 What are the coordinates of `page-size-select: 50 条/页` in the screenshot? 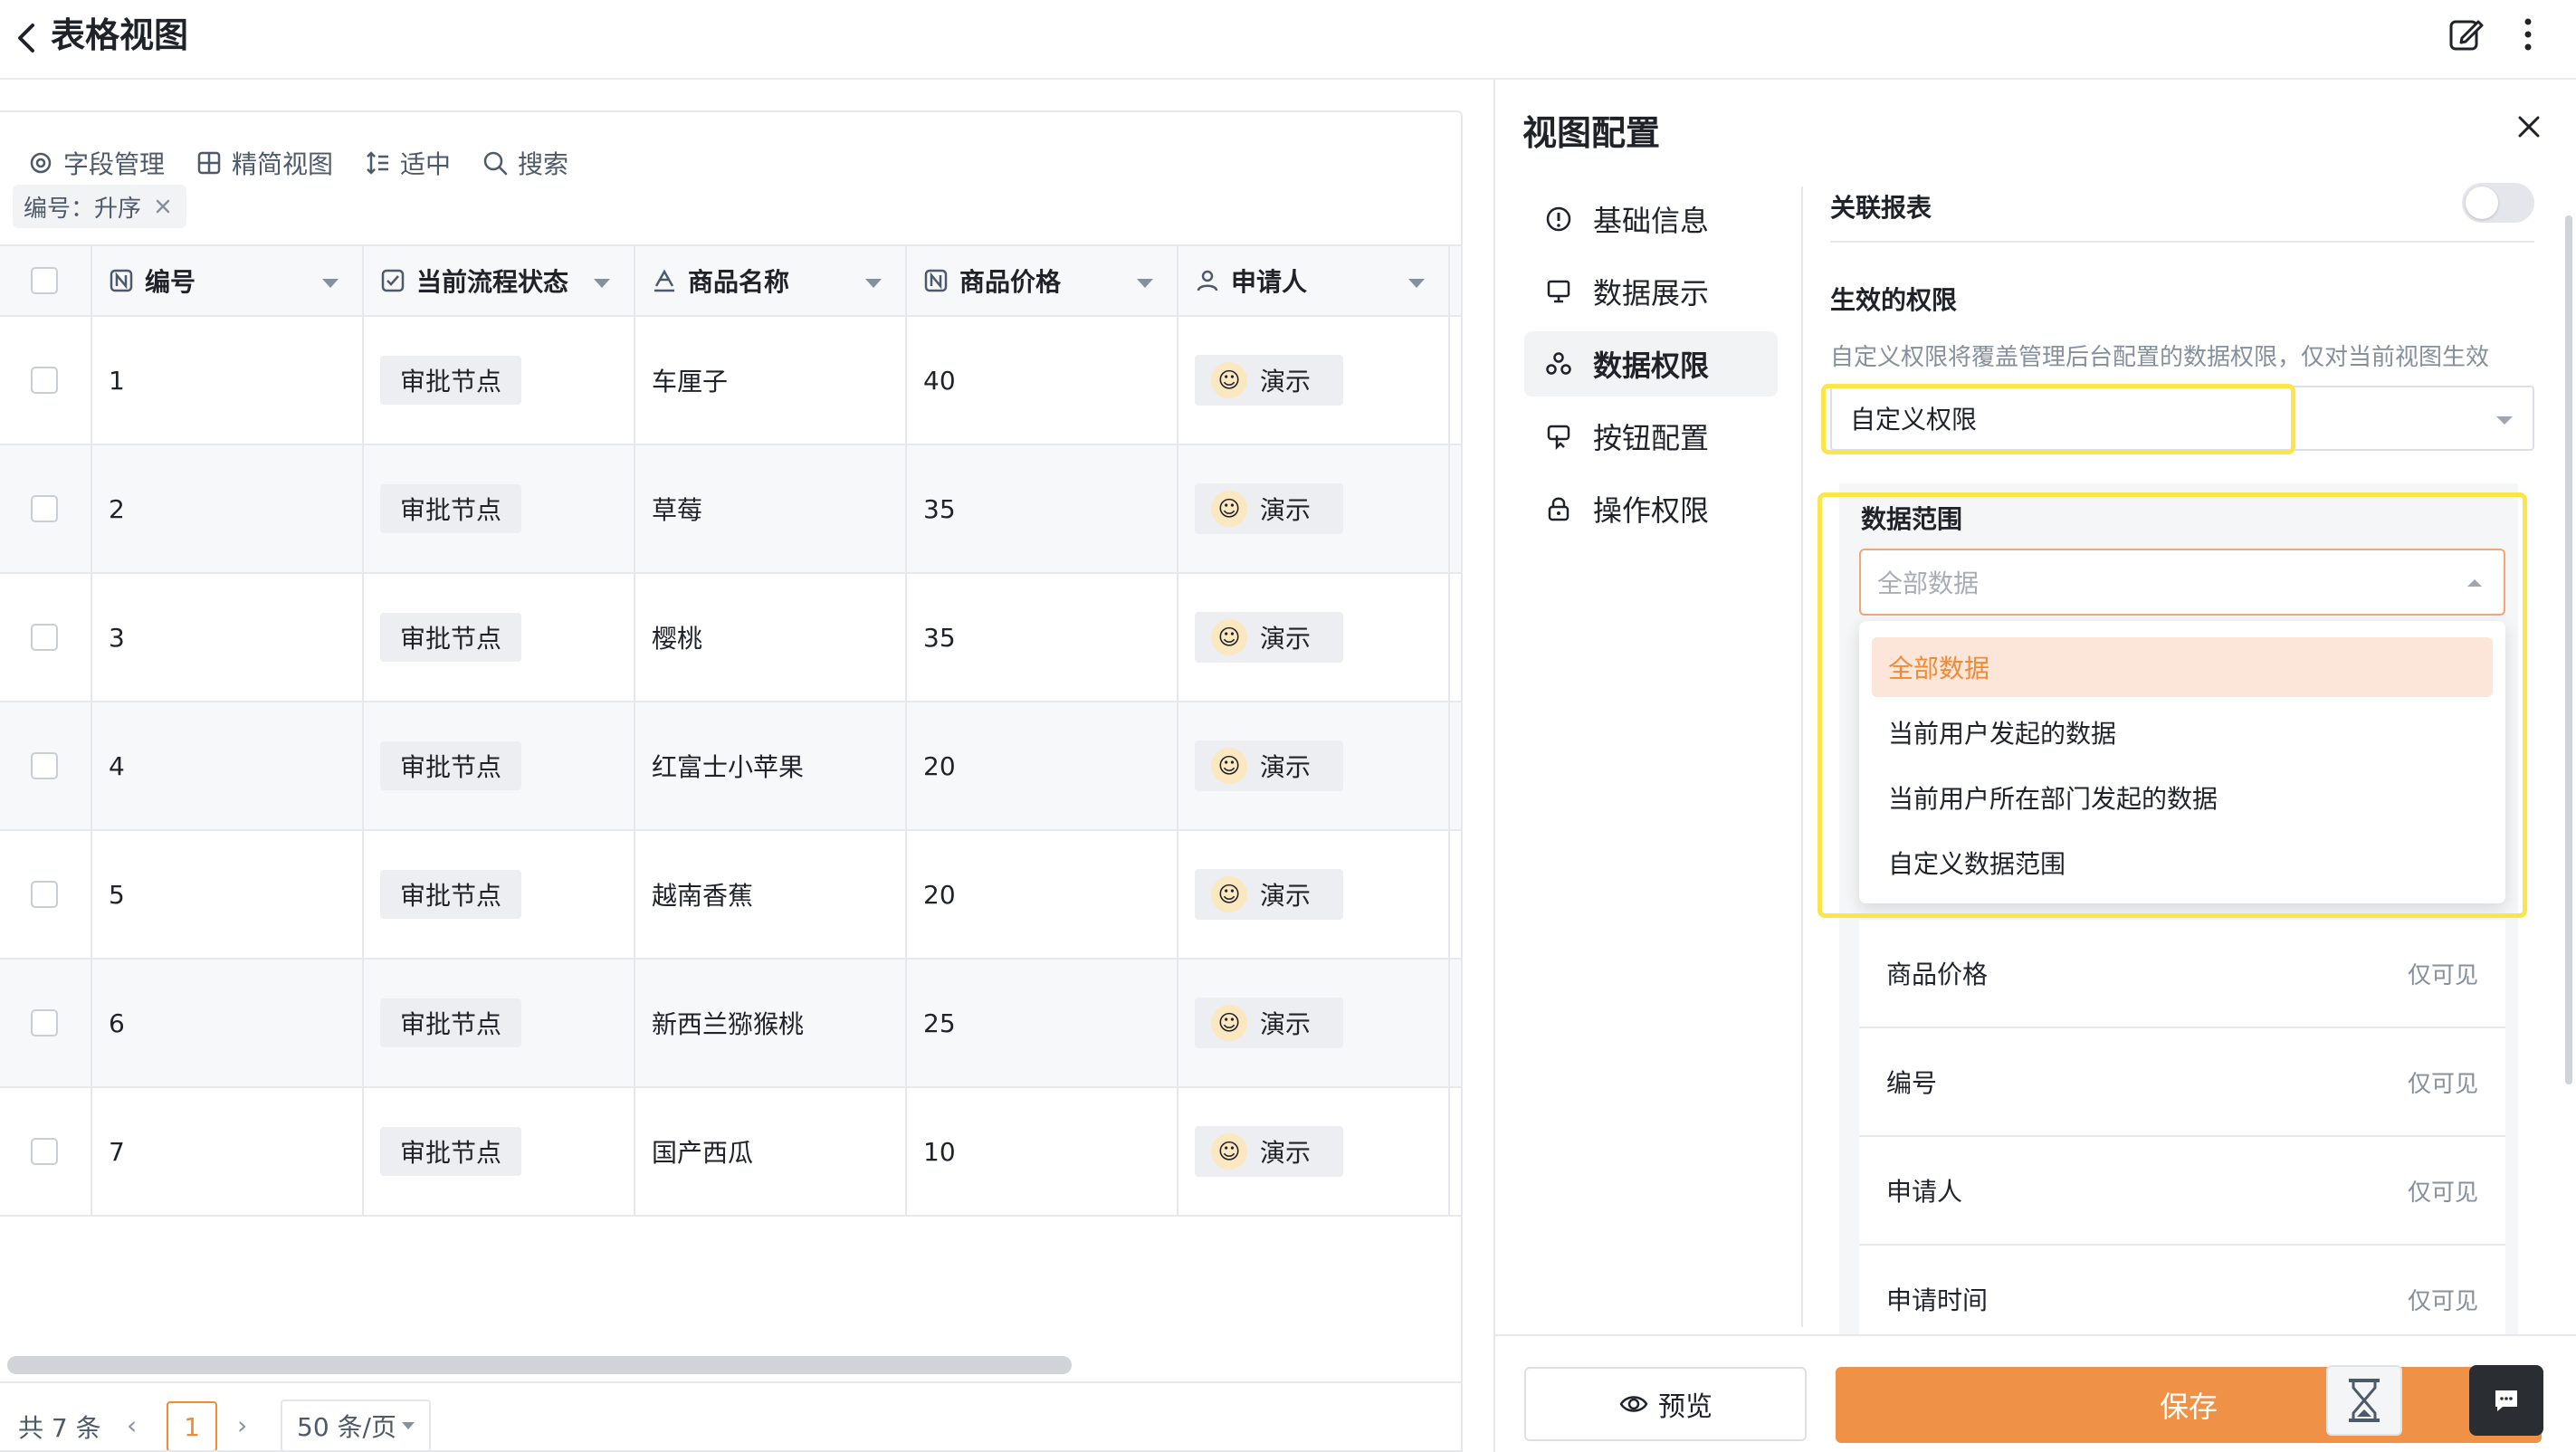 It's located at (356, 1424).